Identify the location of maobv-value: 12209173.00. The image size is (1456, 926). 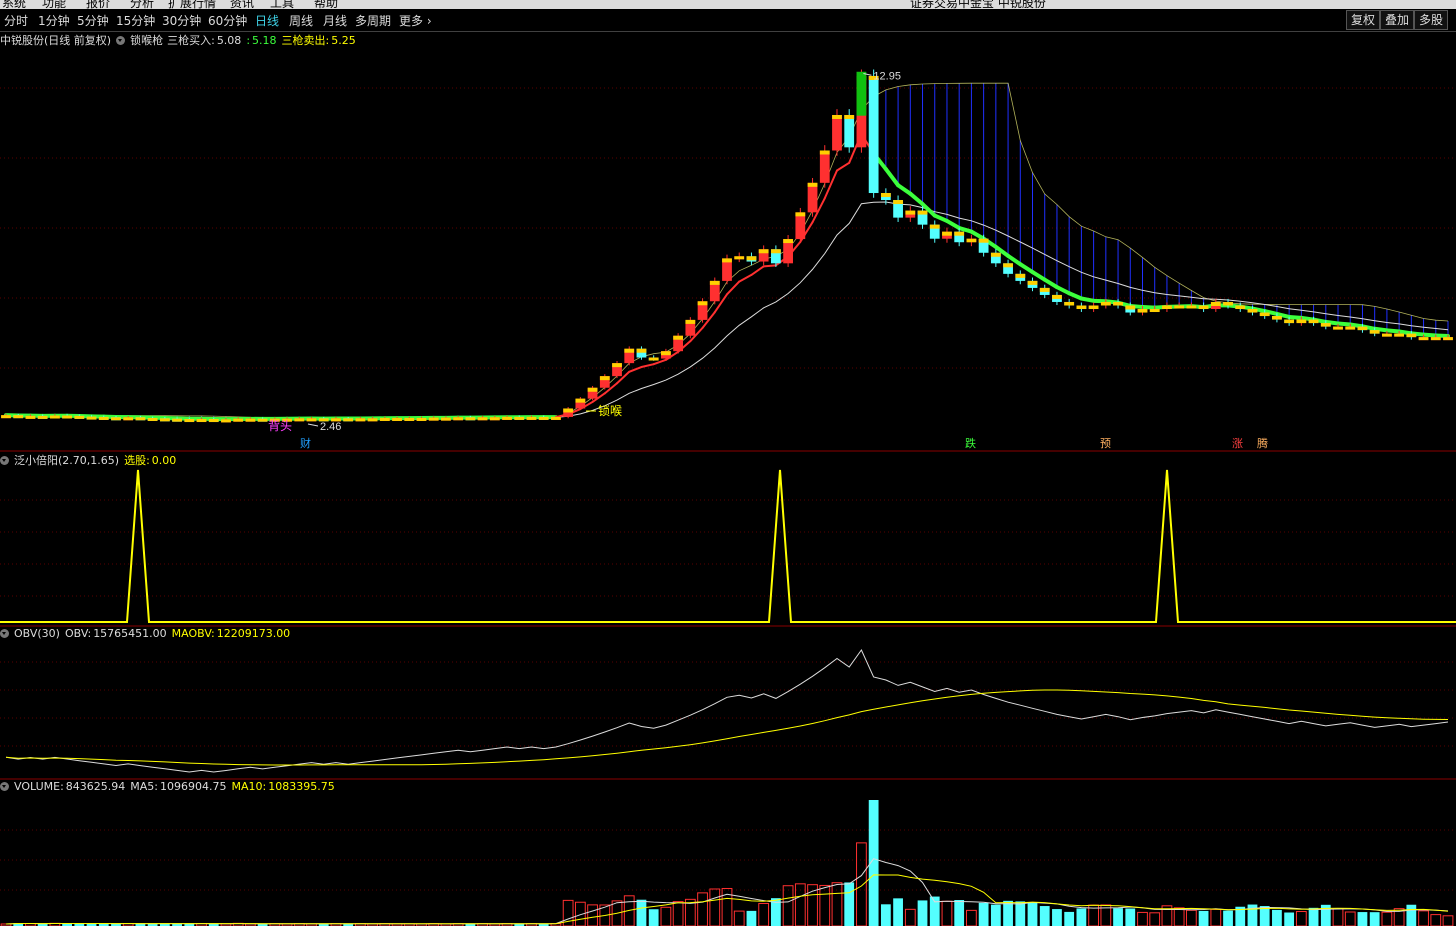
(253, 633).